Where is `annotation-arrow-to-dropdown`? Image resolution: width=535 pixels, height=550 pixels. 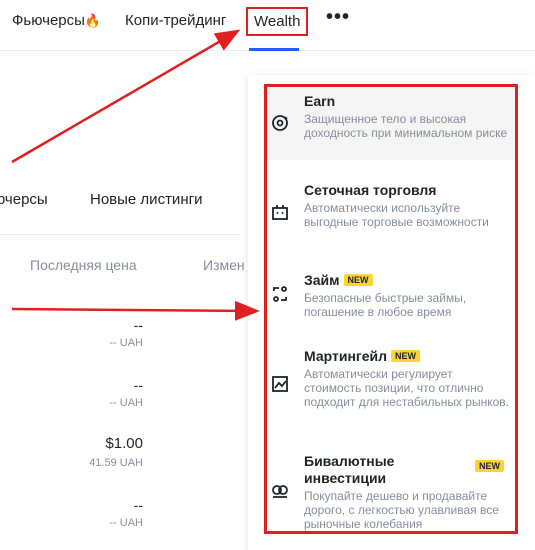 annotation-arrow-to-dropdown is located at coordinates (135, 310).